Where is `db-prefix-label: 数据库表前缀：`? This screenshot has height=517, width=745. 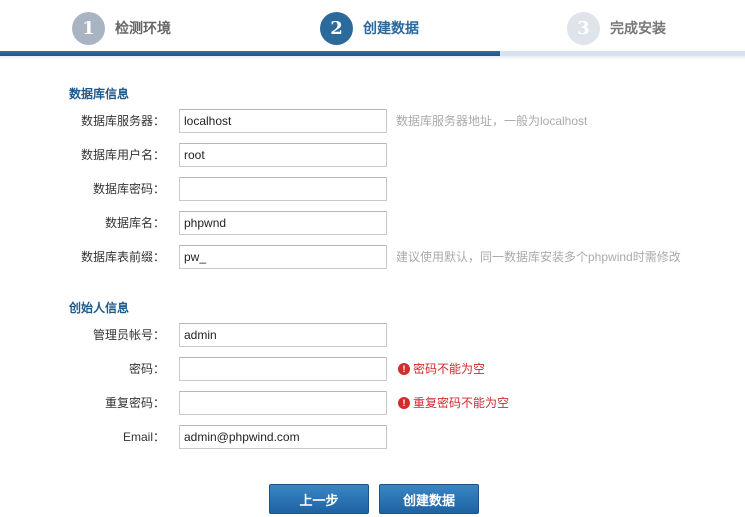 db-prefix-label: 数据库表前缀： is located at coordinates (122, 257).